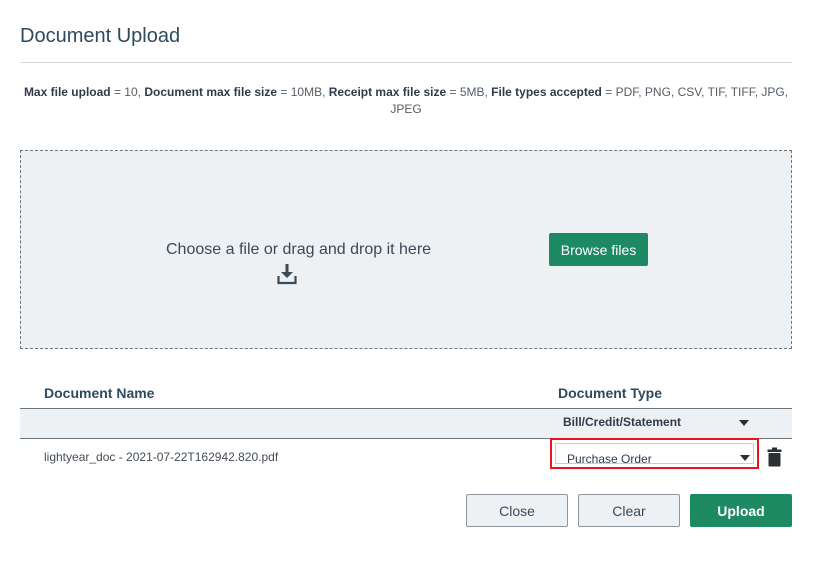 This screenshot has height=573, width=813. I want to click on bulk-type-filter-row: Bill/Credit/Statement, so click(406, 424).